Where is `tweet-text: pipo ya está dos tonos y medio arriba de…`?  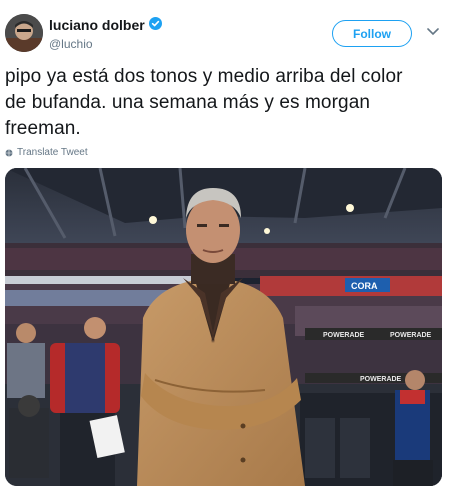
tweet-text: pipo ya está dos tonos y medio arriba de… is located at coordinates (204, 102).